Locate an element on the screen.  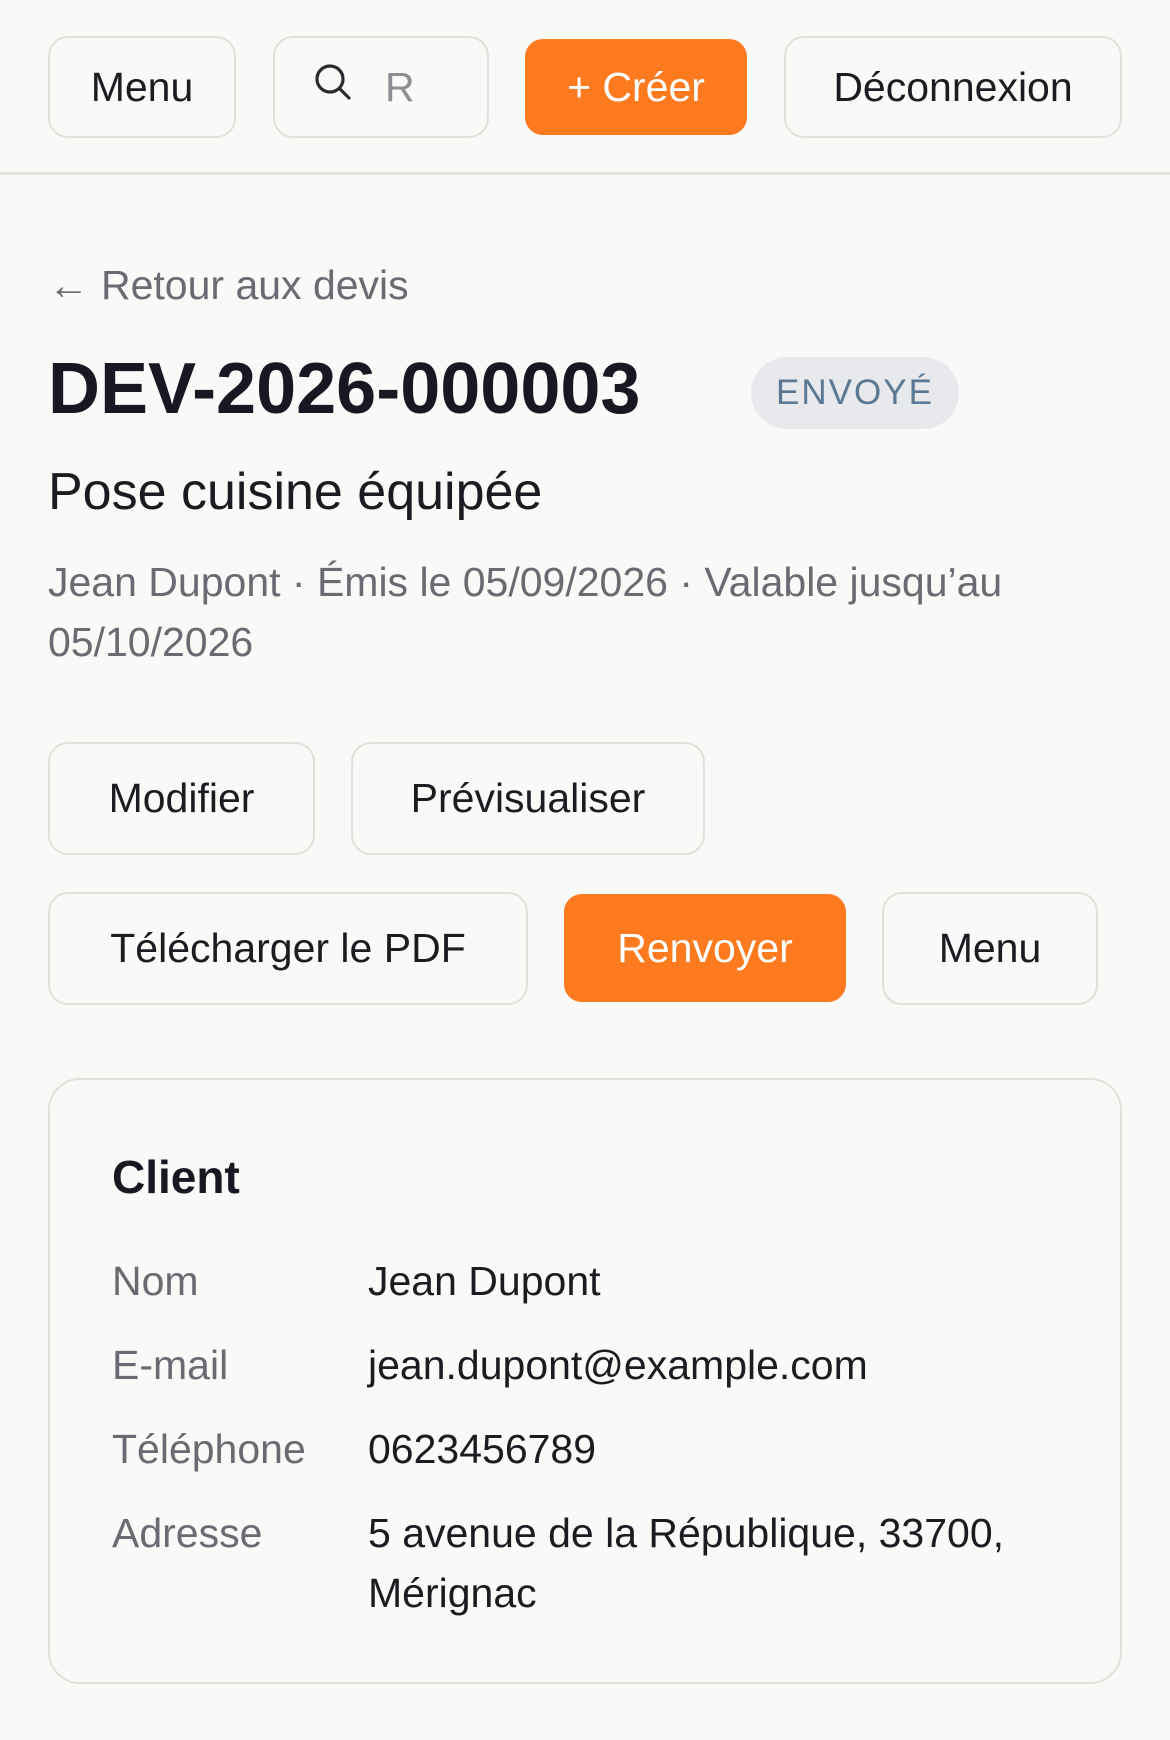
client-label: Téléphone is located at coordinates (209, 1449).